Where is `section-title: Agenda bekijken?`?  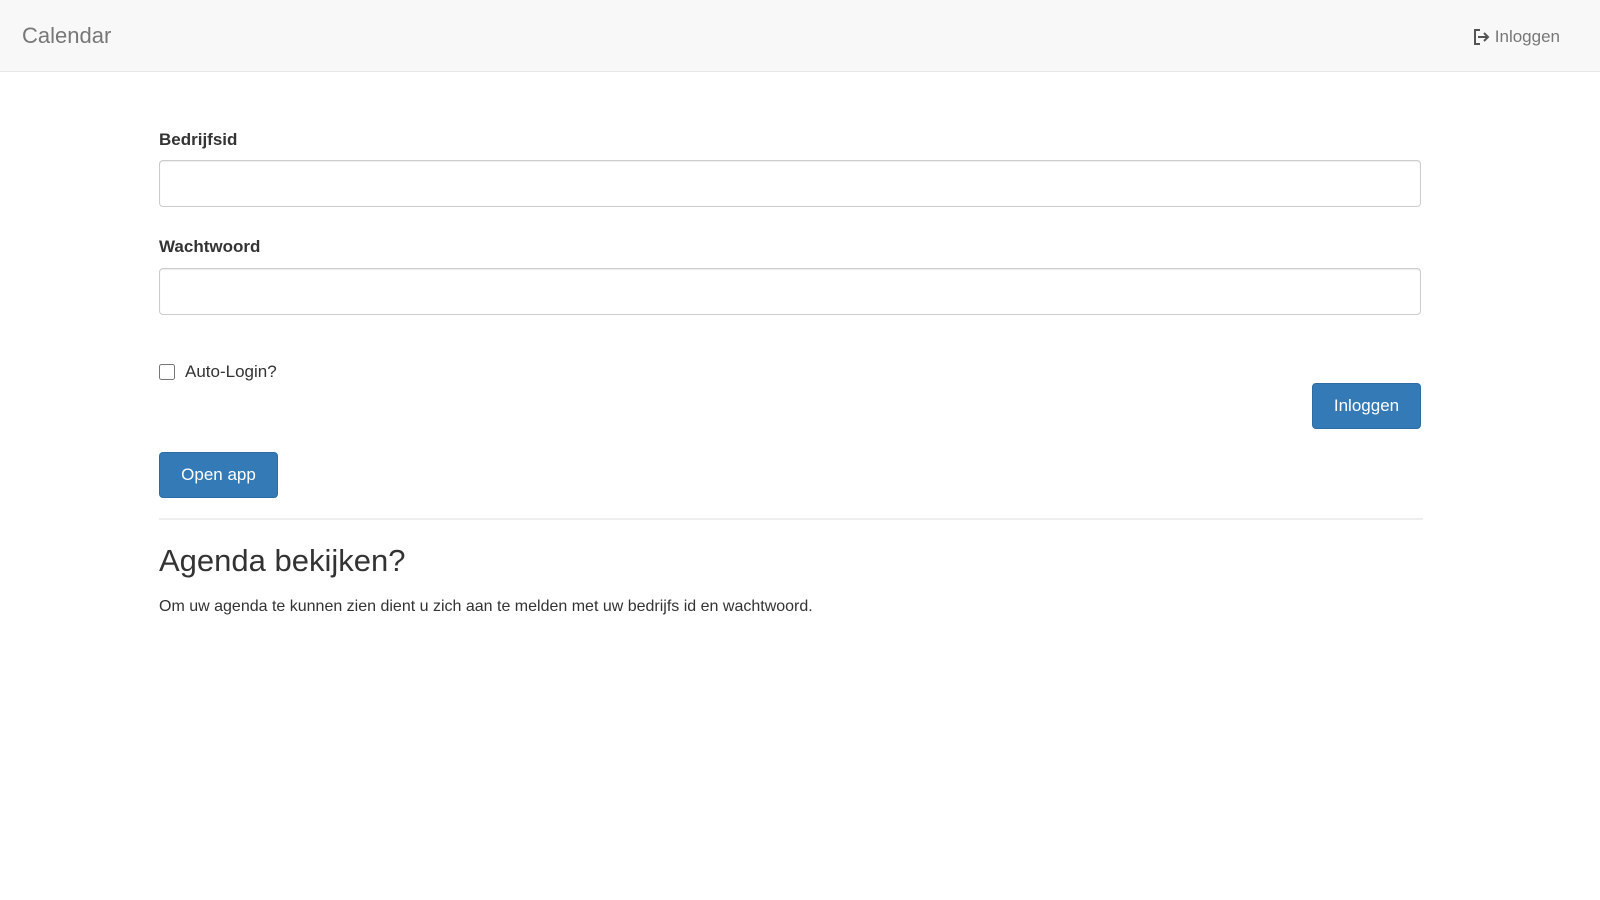
section-title: Agenda bekijken? is located at coordinates (282, 560).